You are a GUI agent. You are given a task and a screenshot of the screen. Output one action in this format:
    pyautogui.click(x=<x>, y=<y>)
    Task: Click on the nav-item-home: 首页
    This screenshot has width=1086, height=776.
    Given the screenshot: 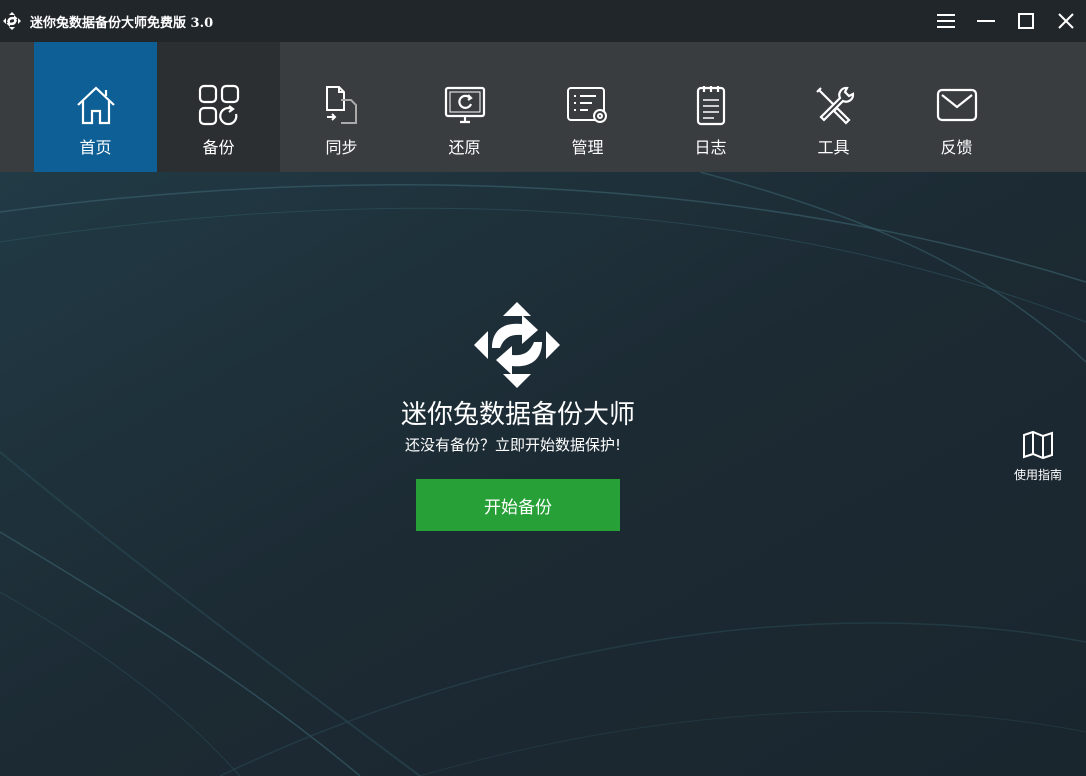 What is the action you would take?
    pyautogui.click(x=95, y=107)
    